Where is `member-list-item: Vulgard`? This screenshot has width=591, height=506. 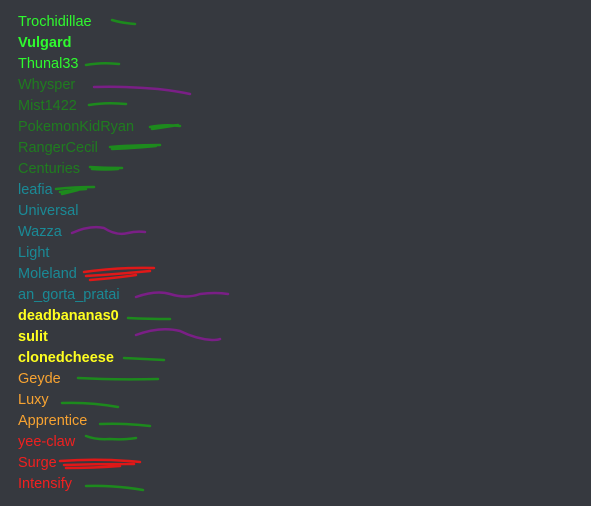 member-list-item: Vulgard is located at coordinates (76, 43).